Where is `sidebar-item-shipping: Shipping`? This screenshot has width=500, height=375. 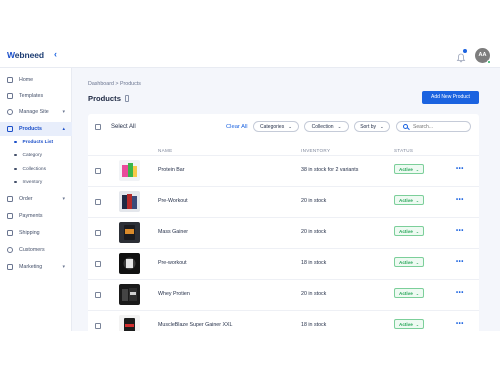 sidebar-item-shipping: Shipping is located at coordinates (36, 233).